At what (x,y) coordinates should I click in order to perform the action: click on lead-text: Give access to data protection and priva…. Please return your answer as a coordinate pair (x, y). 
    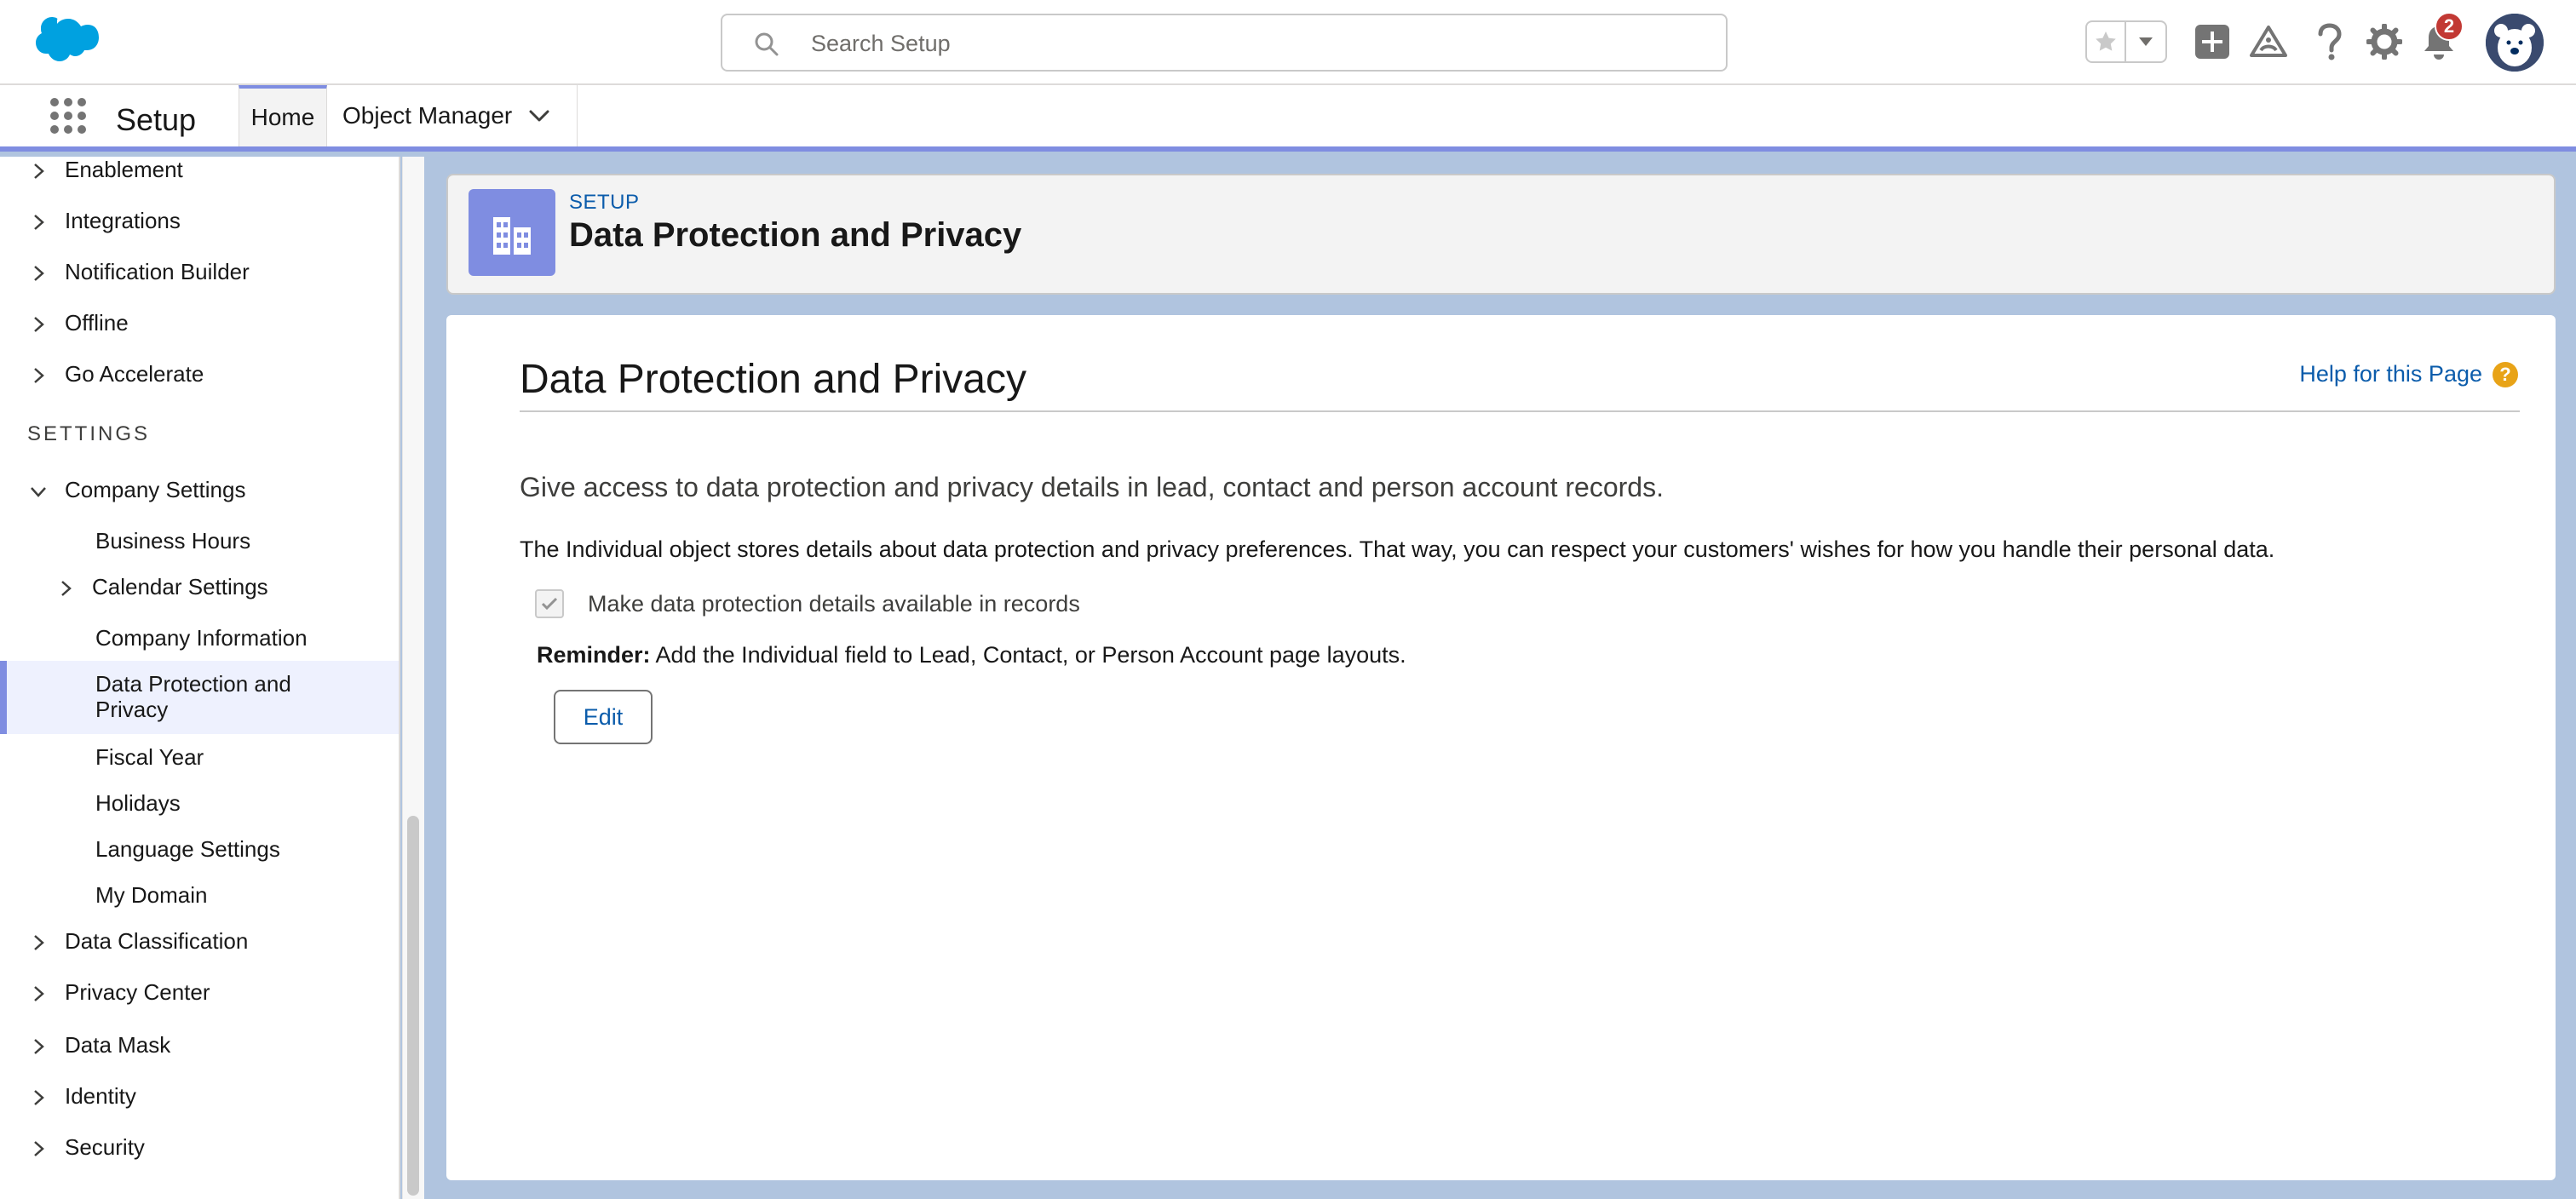
    Looking at the image, I should click on (1092, 487).